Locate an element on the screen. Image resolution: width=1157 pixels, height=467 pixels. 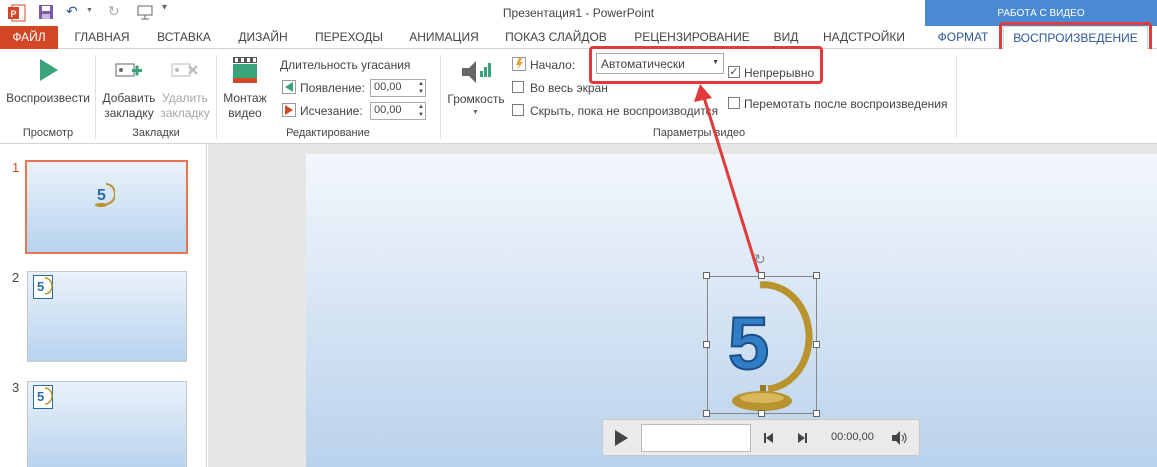
add-bookmark-label-1: Добавить is located at coordinates (129, 98).